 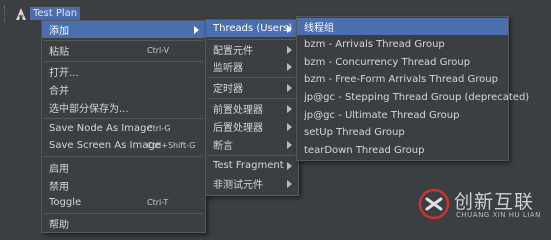 I want to click on submenu-item-postprocessor: 后置处理器, so click(x=252, y=126).